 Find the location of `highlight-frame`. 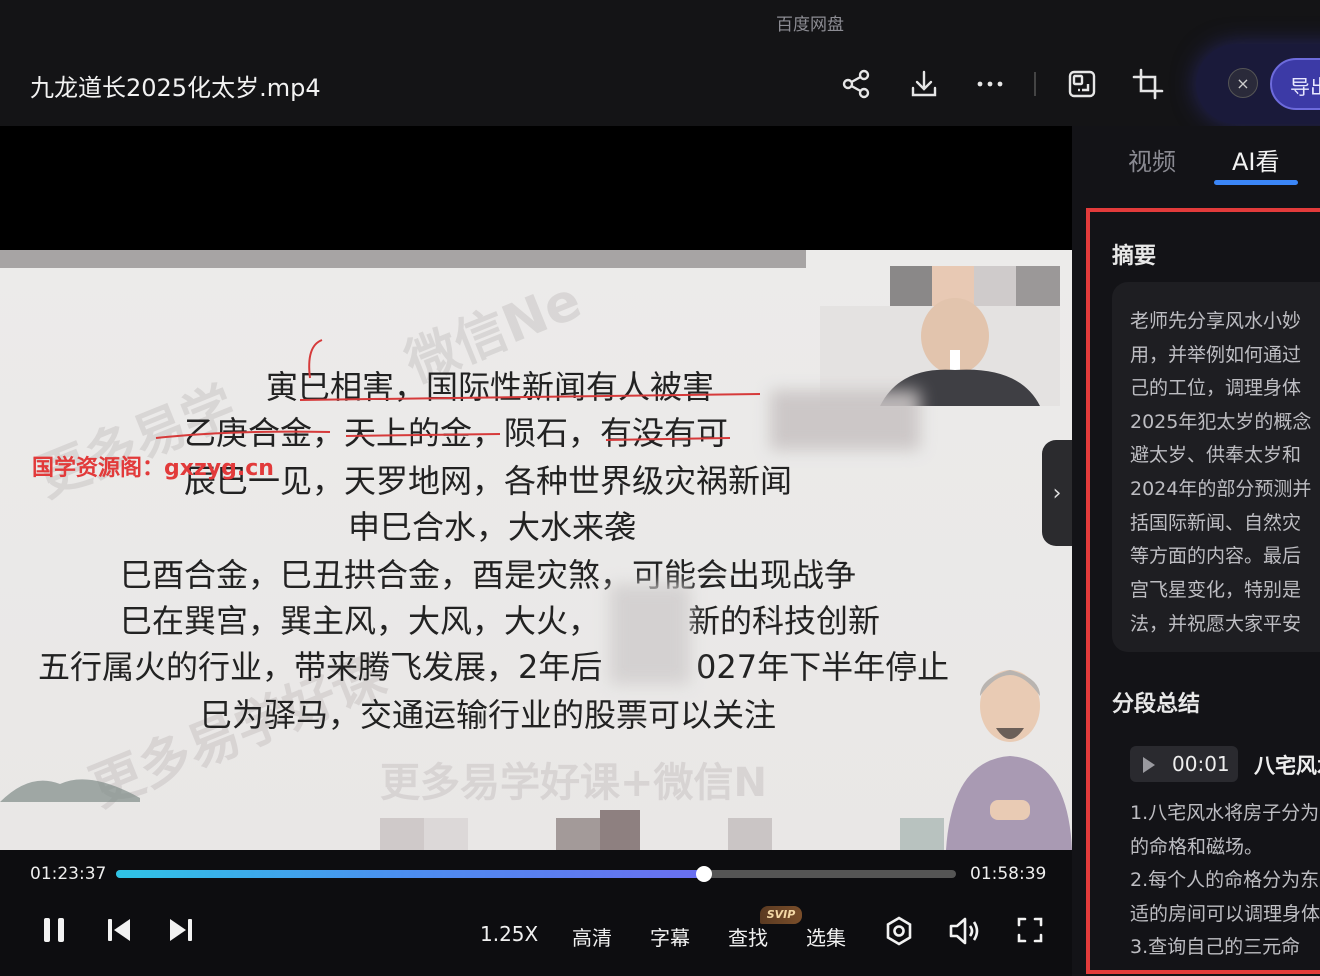

highlight-frame is located at coordinates (1203, 591).